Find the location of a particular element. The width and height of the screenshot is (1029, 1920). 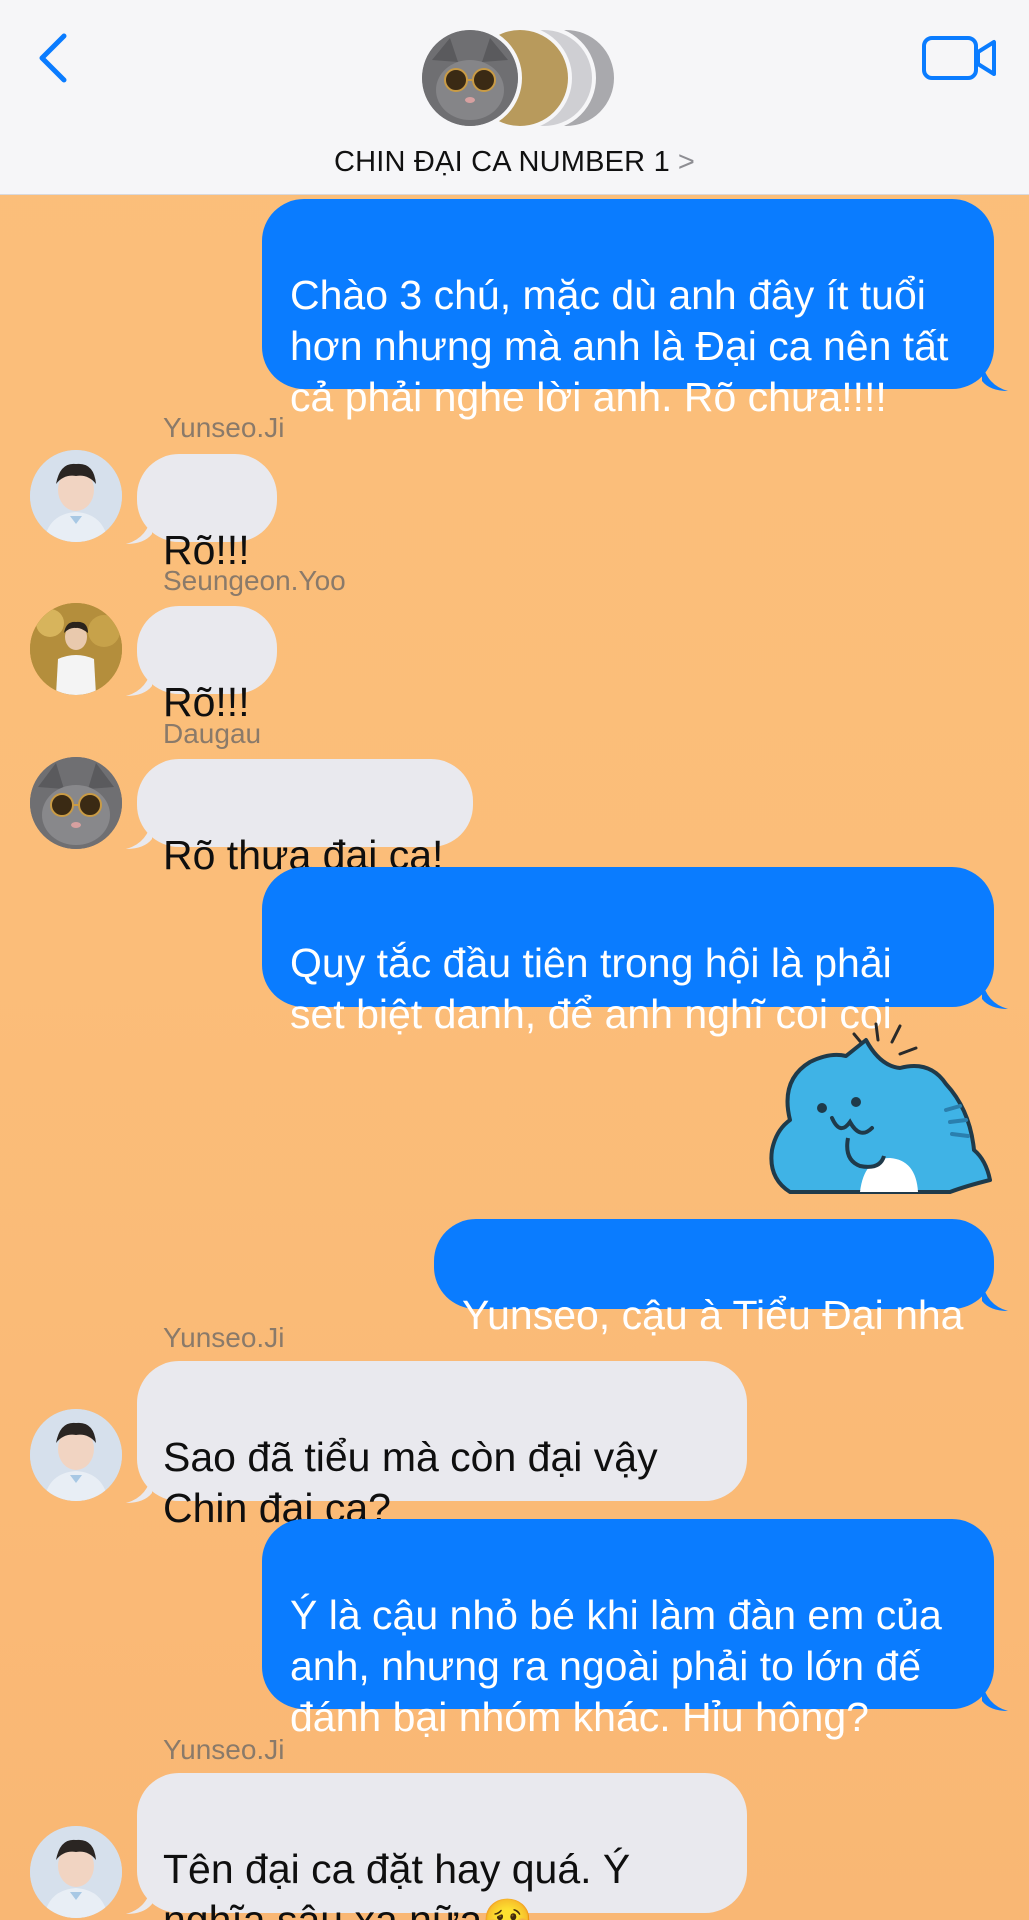

sender-name: Seungeon.Yoo is located at coordinates (254, 580).